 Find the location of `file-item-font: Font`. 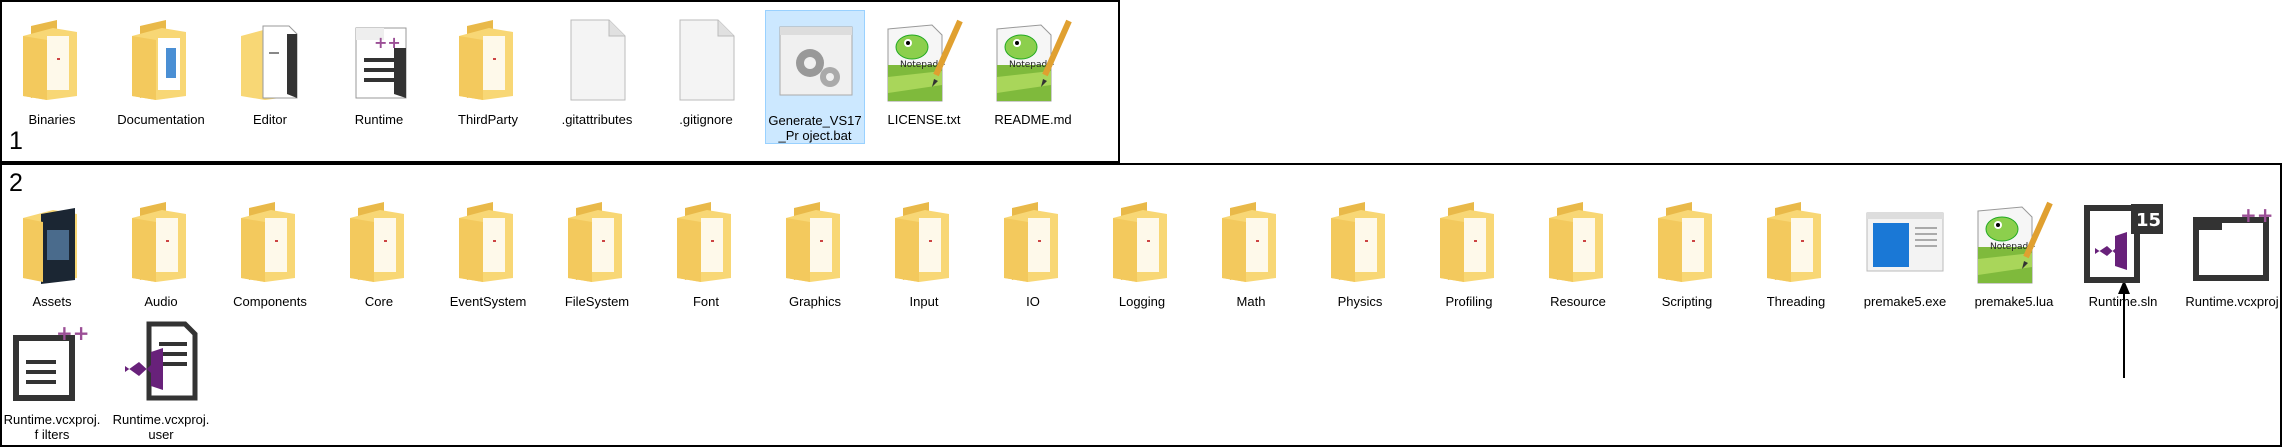

file-item-font: Font is located at coordinates (706, 250).